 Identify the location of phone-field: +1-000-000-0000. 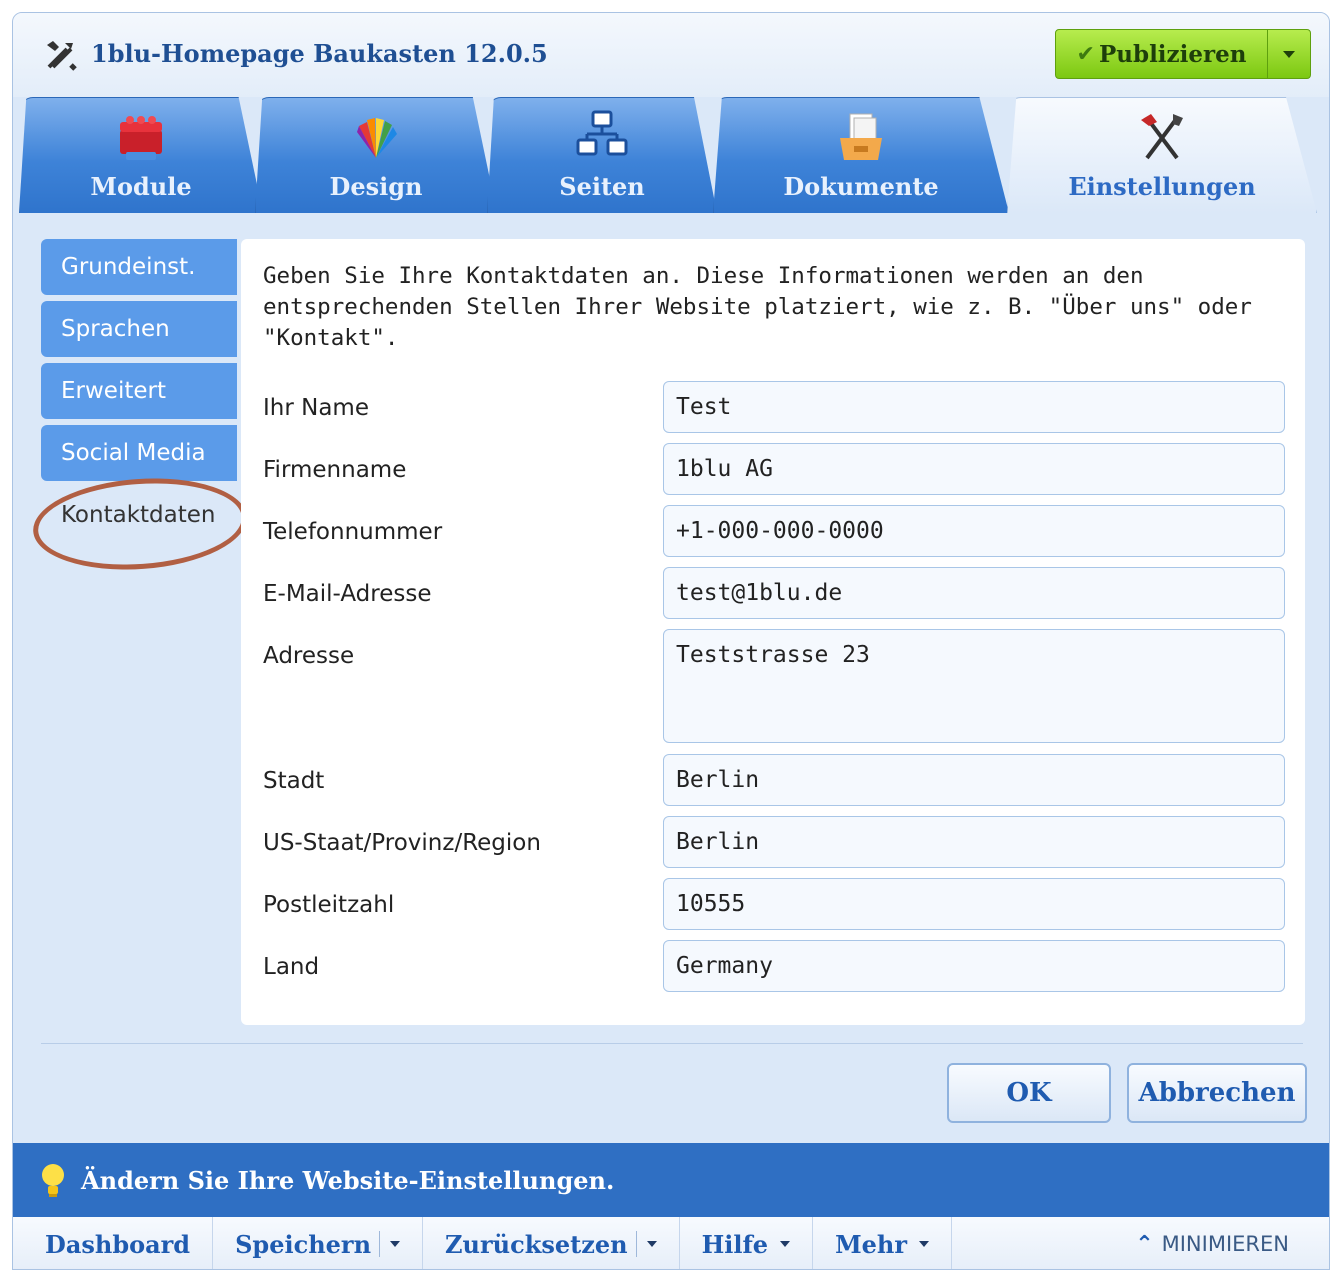
(974, 531).